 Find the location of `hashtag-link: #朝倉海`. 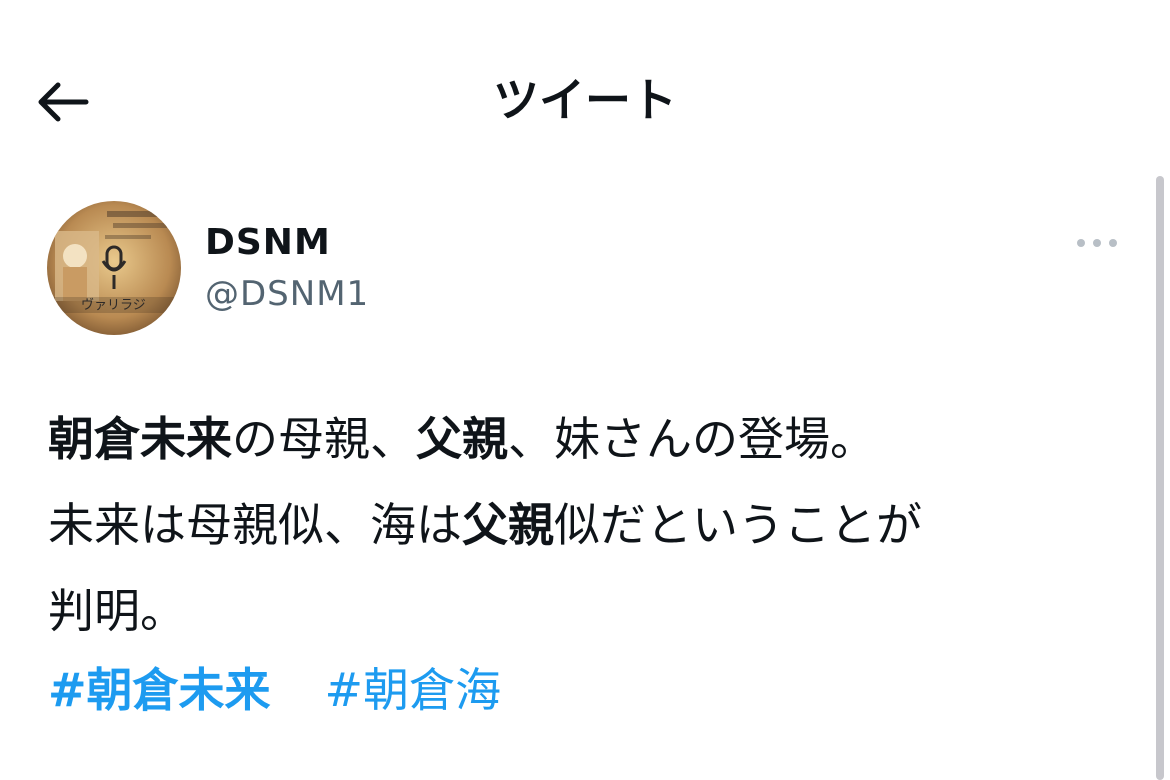

hashtag-link: #朝倉海 is located at coordinates (413, 690).